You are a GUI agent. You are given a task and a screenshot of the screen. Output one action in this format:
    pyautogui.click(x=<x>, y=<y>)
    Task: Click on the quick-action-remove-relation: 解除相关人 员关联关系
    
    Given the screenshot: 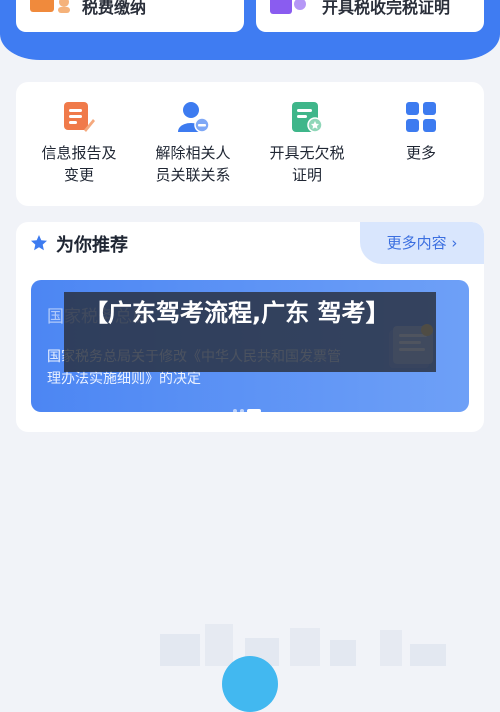 What is the action you would take?
    pyautogui.click(x=193, y=143)
    